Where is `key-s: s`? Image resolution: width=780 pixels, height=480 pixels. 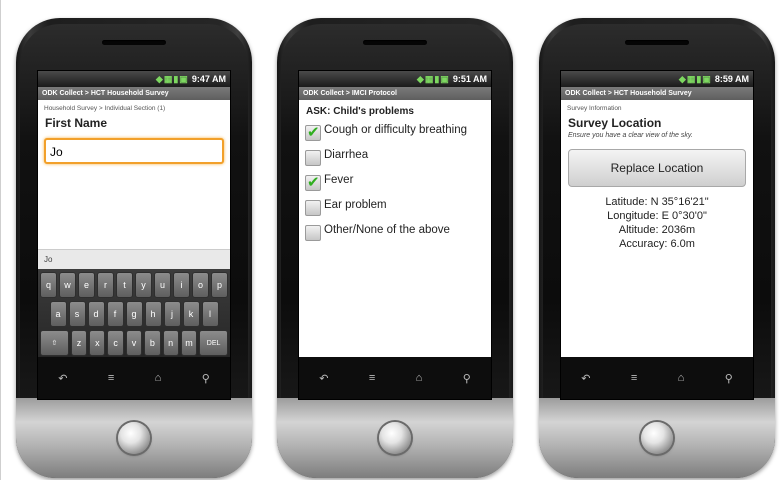
key-s: s is located at coordinates (77, 314).